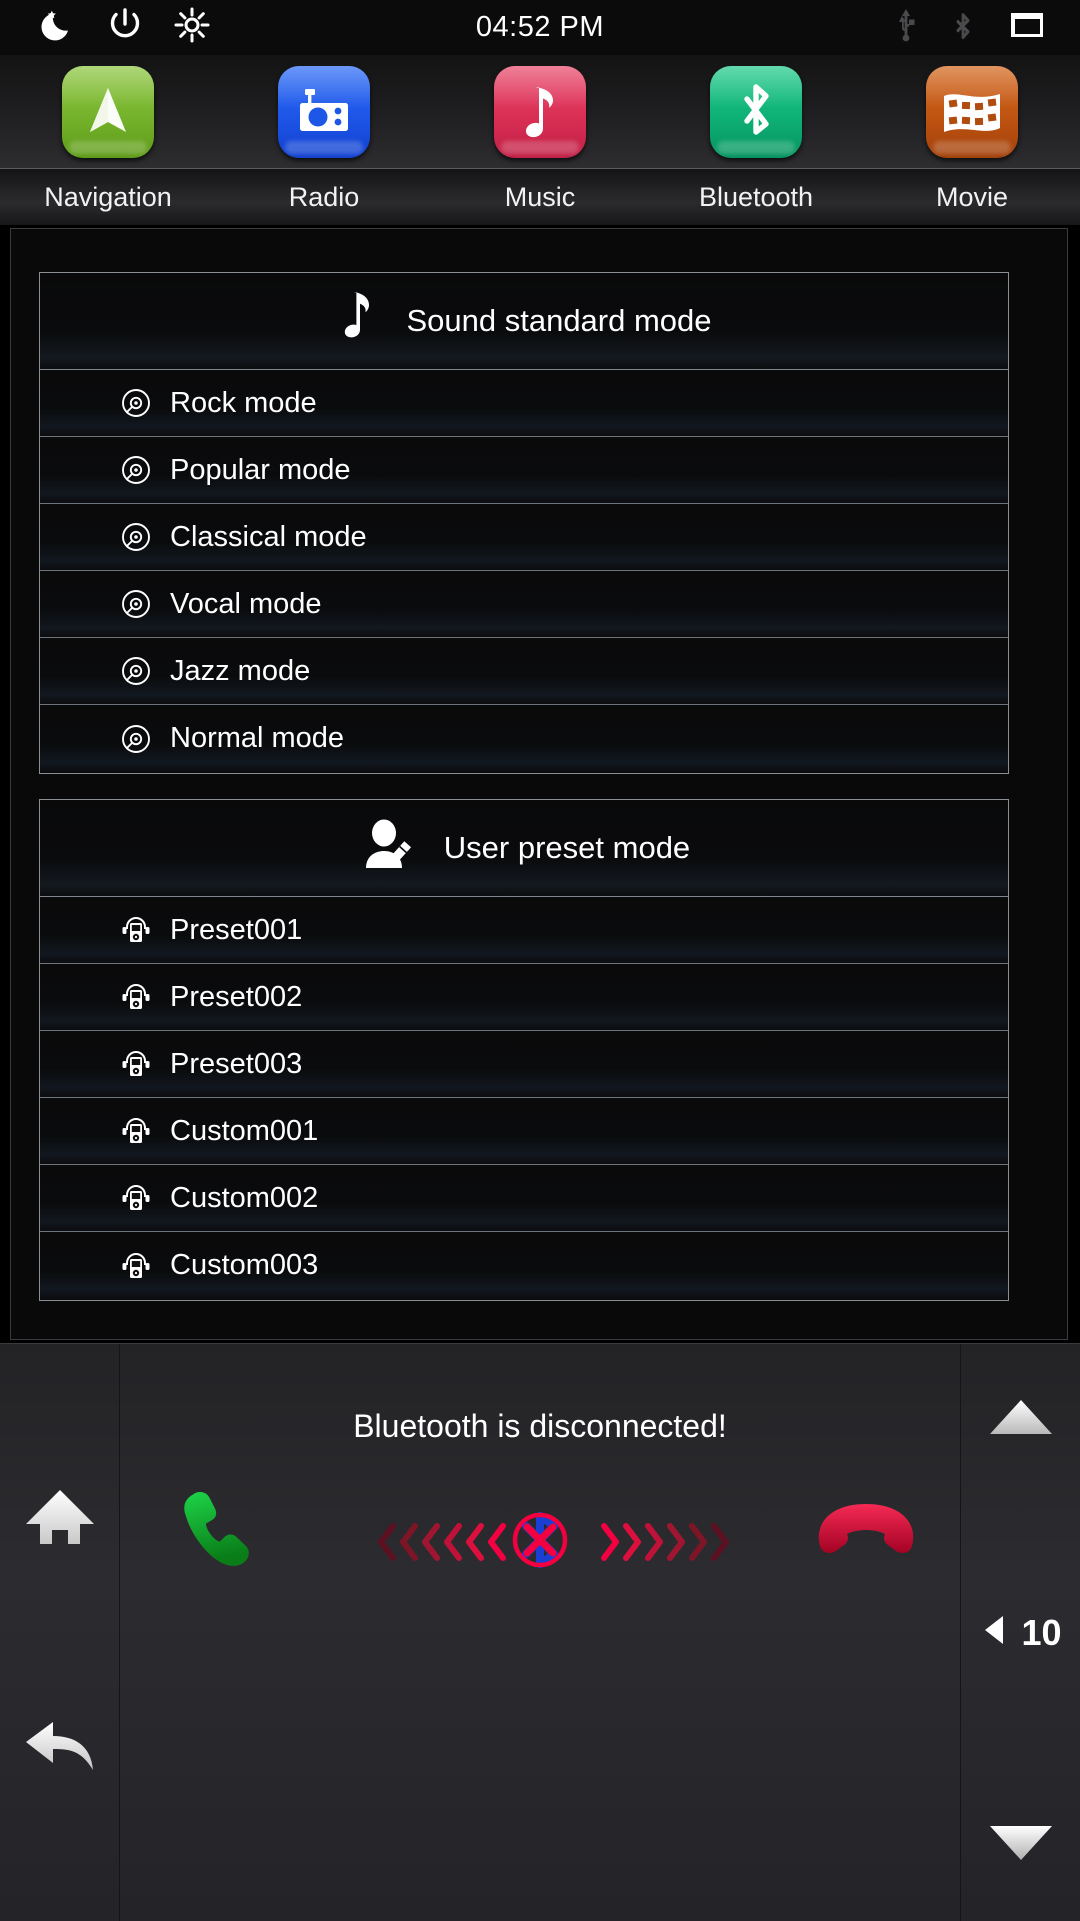 Image resolution: width=1080 pixels, height=1921 pixels. I want to click on usb-icon, so click(906, 27).